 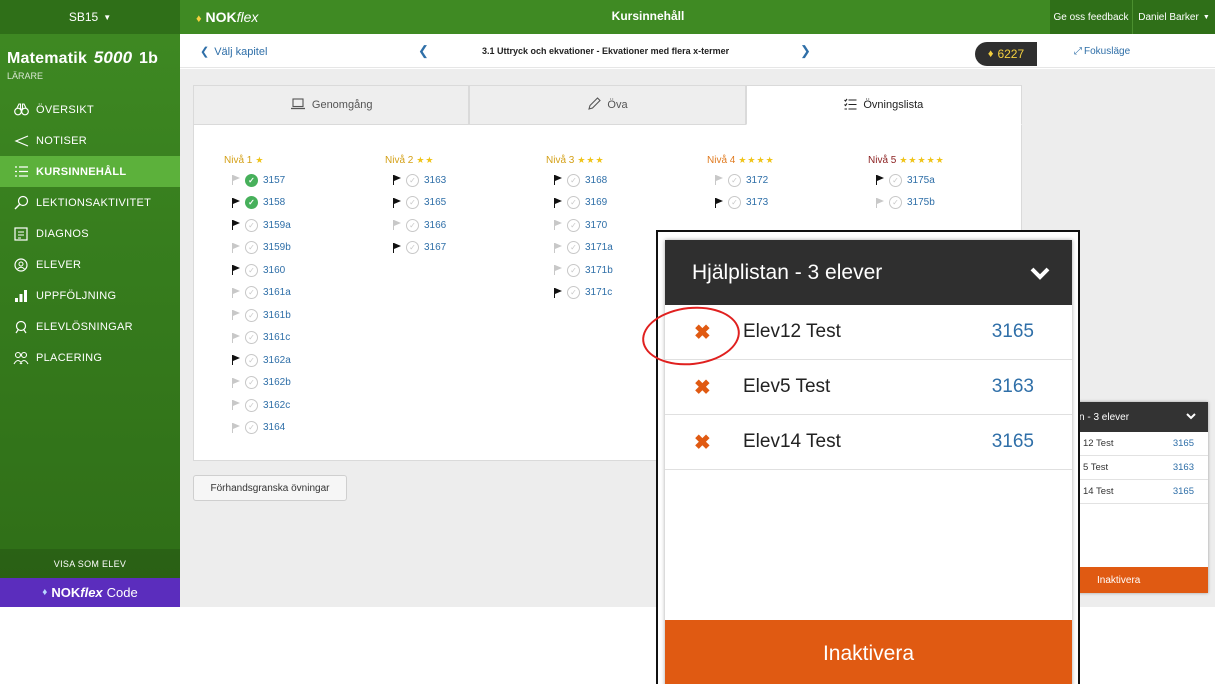 What do you see at coordinates (596, 225) in the screenshot?
I see `exercise-number: 3170` at bounding box center [596, 225].